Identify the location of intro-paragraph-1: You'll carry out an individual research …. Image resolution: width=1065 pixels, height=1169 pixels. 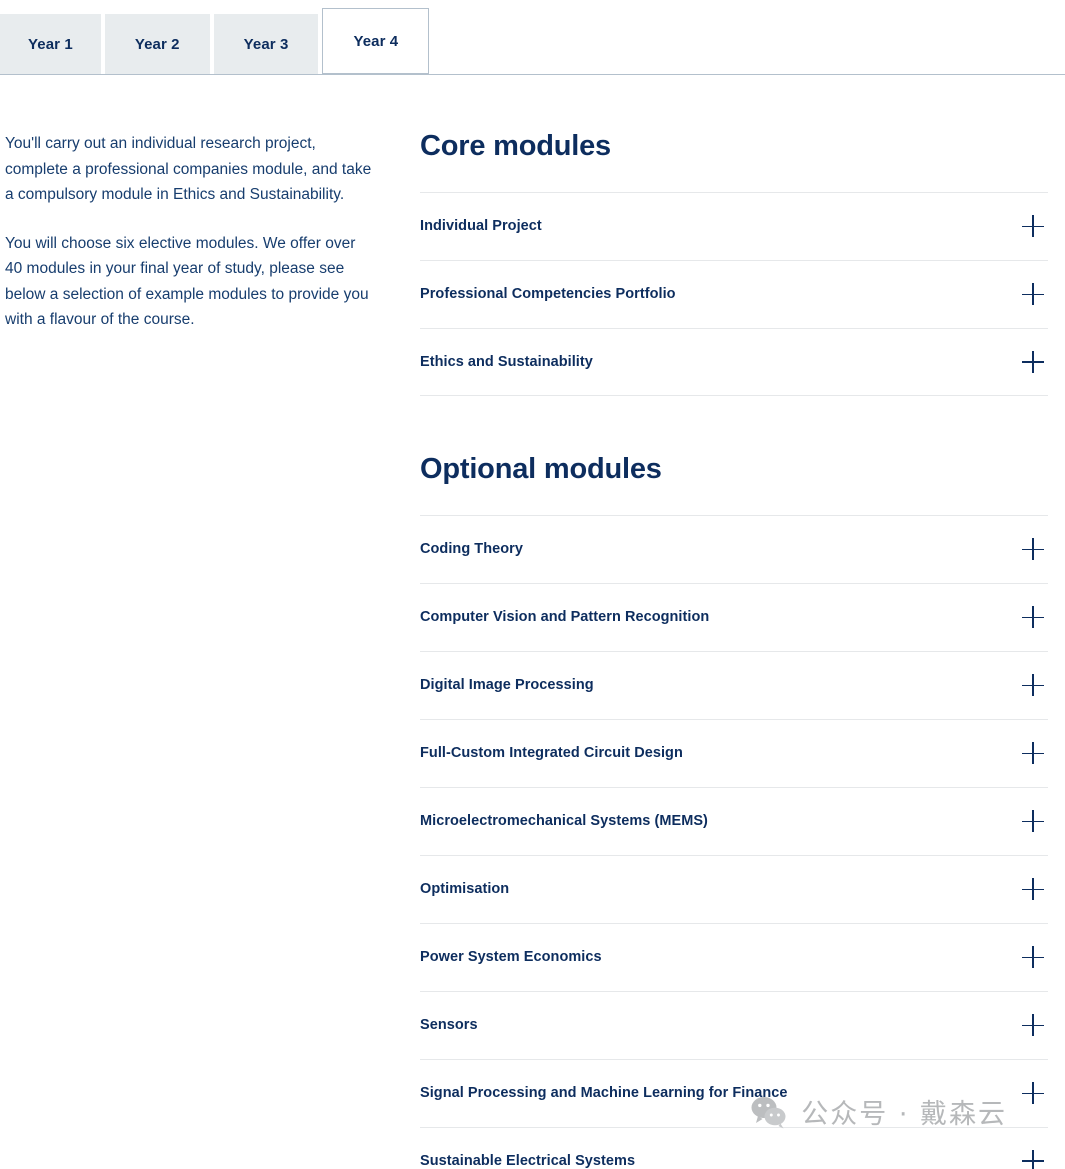
(188, 169).